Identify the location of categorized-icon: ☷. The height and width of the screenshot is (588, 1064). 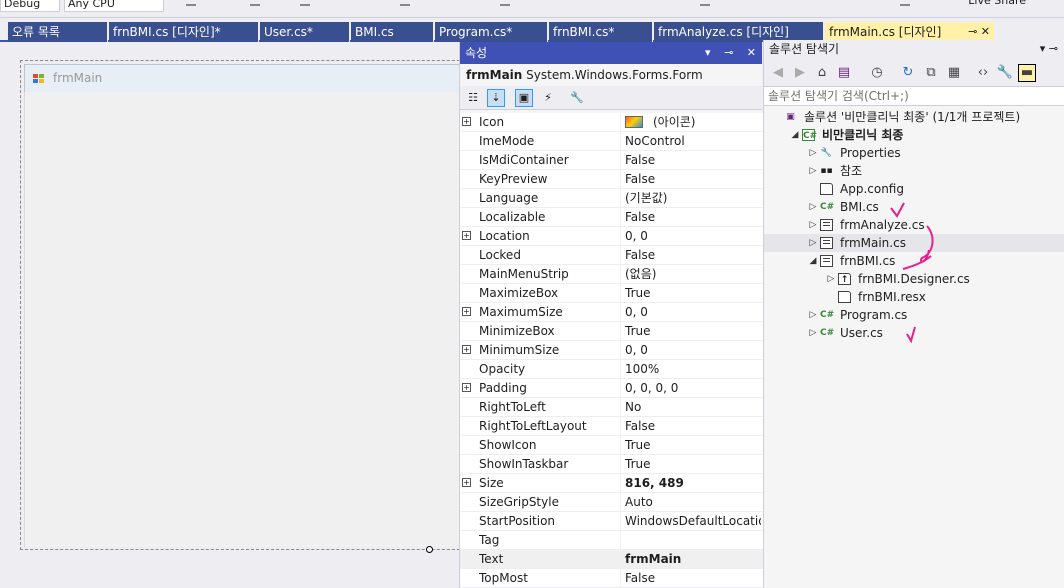
(473, 98).